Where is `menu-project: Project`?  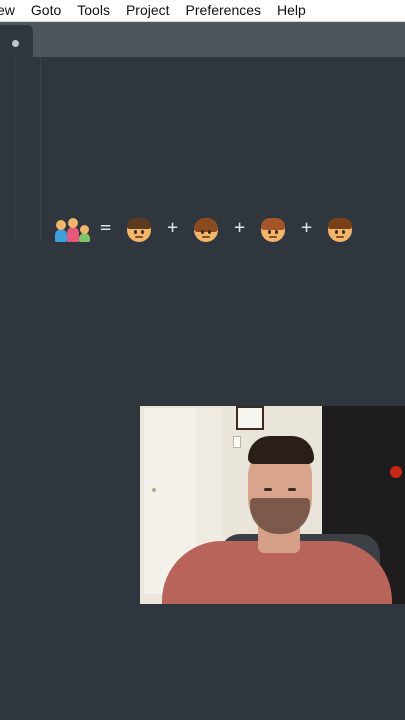
menu-project: Project is located at coordinates (148, 10).